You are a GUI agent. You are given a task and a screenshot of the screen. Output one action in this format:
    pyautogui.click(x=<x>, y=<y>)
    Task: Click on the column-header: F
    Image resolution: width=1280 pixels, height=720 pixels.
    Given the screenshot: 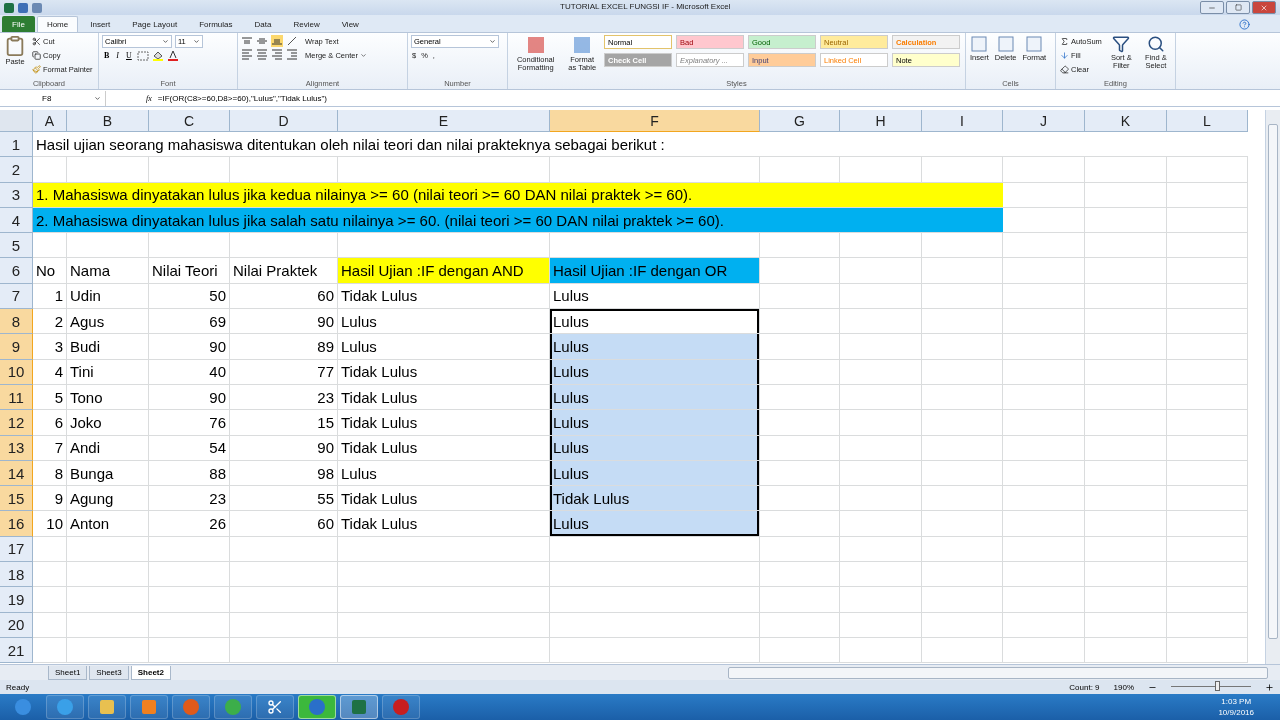 What is the action you would take?
    pyautogui.click(x=655, y=121)
    